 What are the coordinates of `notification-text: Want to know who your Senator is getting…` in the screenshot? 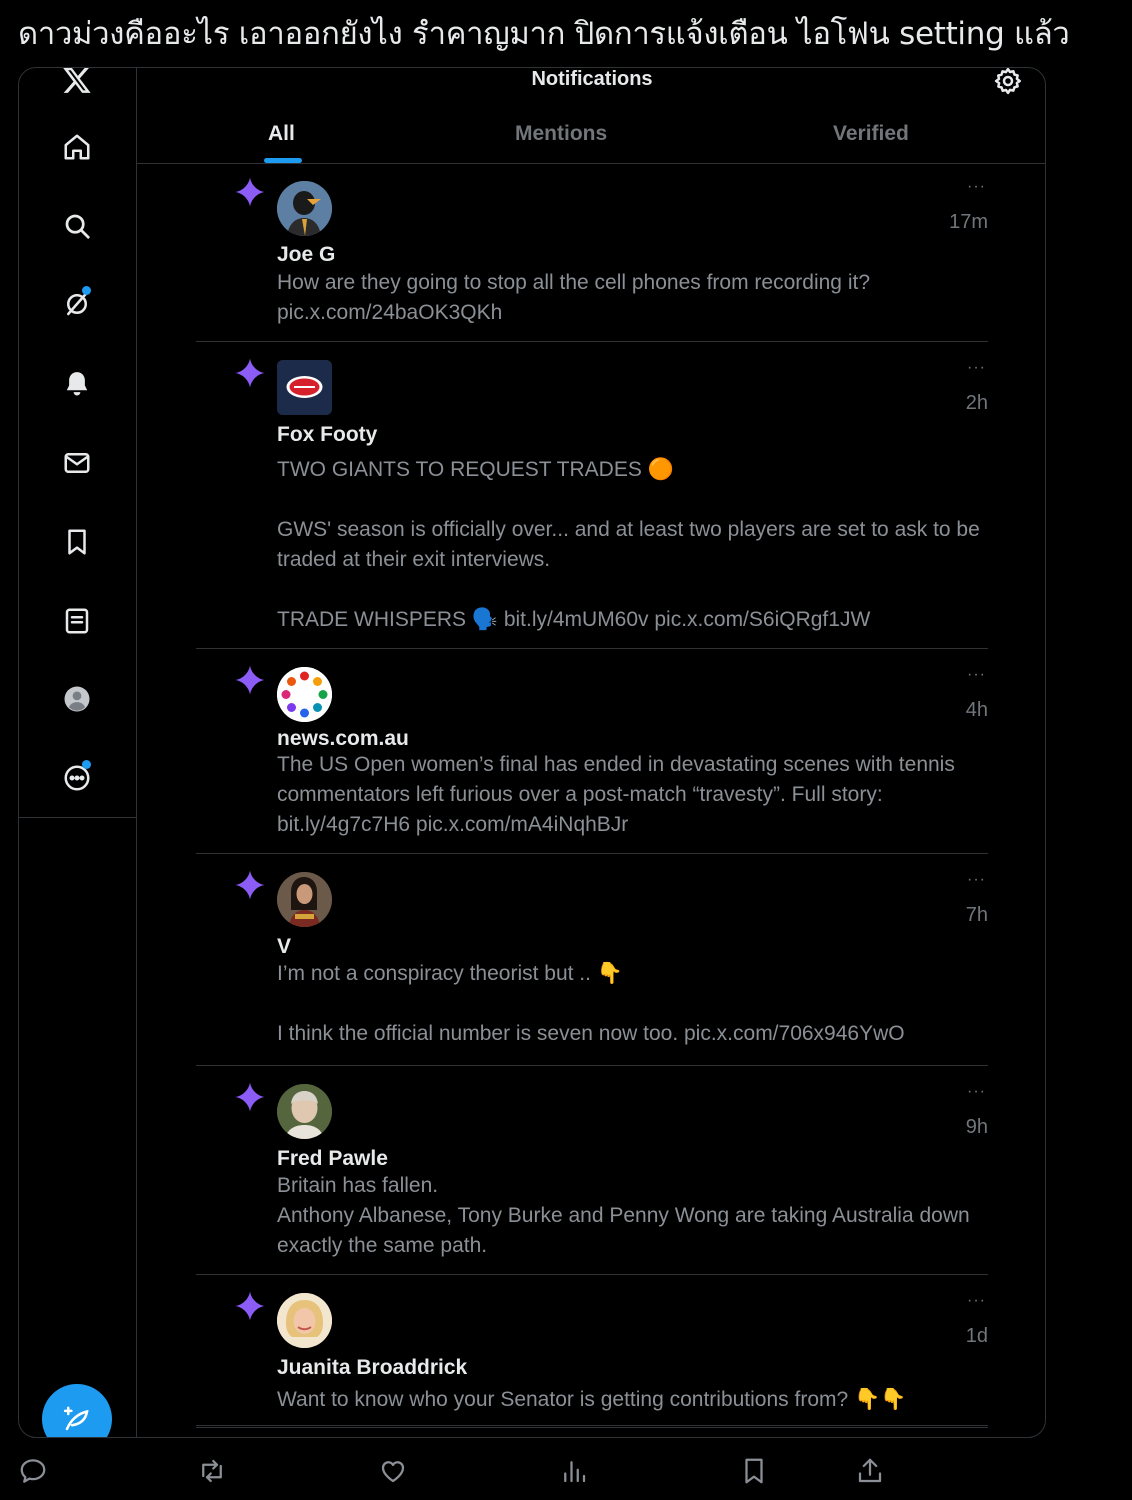 It's located at (592, 1399).